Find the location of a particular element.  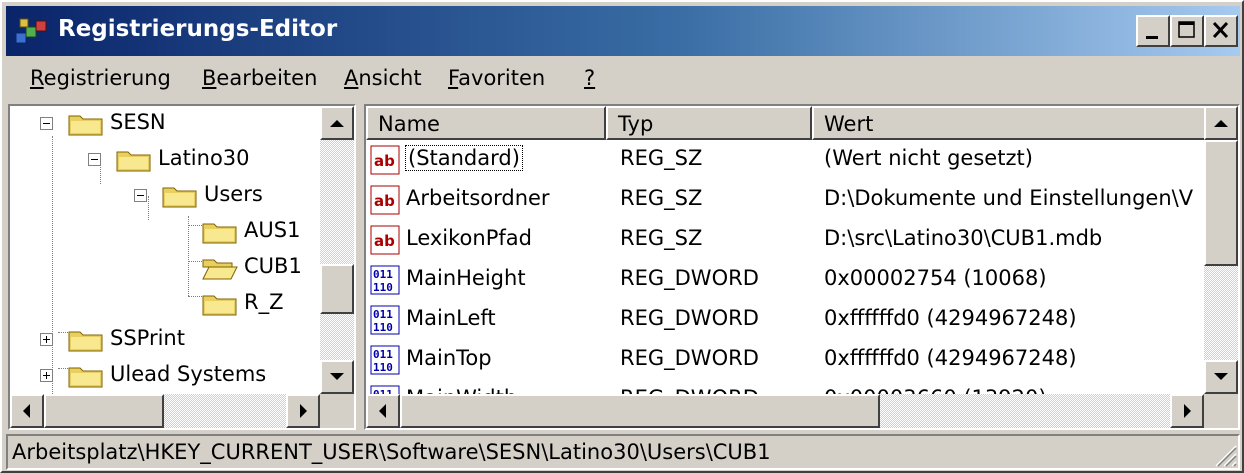

arrow-up-icon is located at coordinates (1221, 123).